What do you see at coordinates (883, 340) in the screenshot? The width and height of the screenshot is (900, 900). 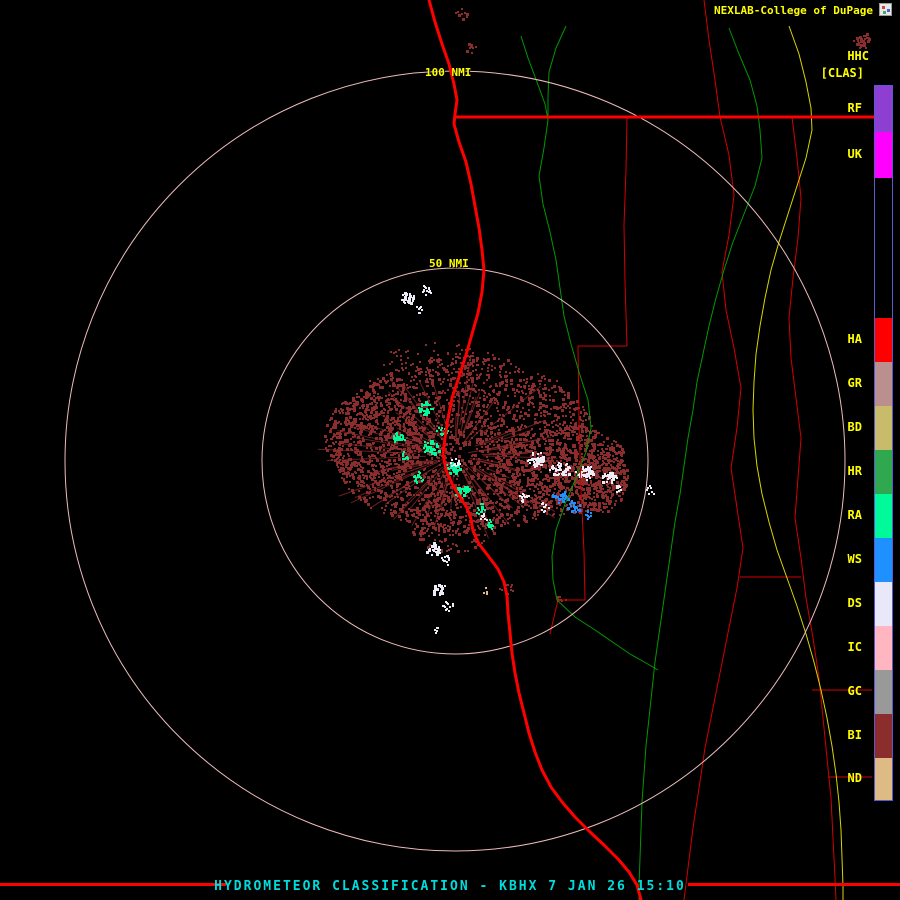 I see `legend-swatch-HA` at bounding box center [883, 340].